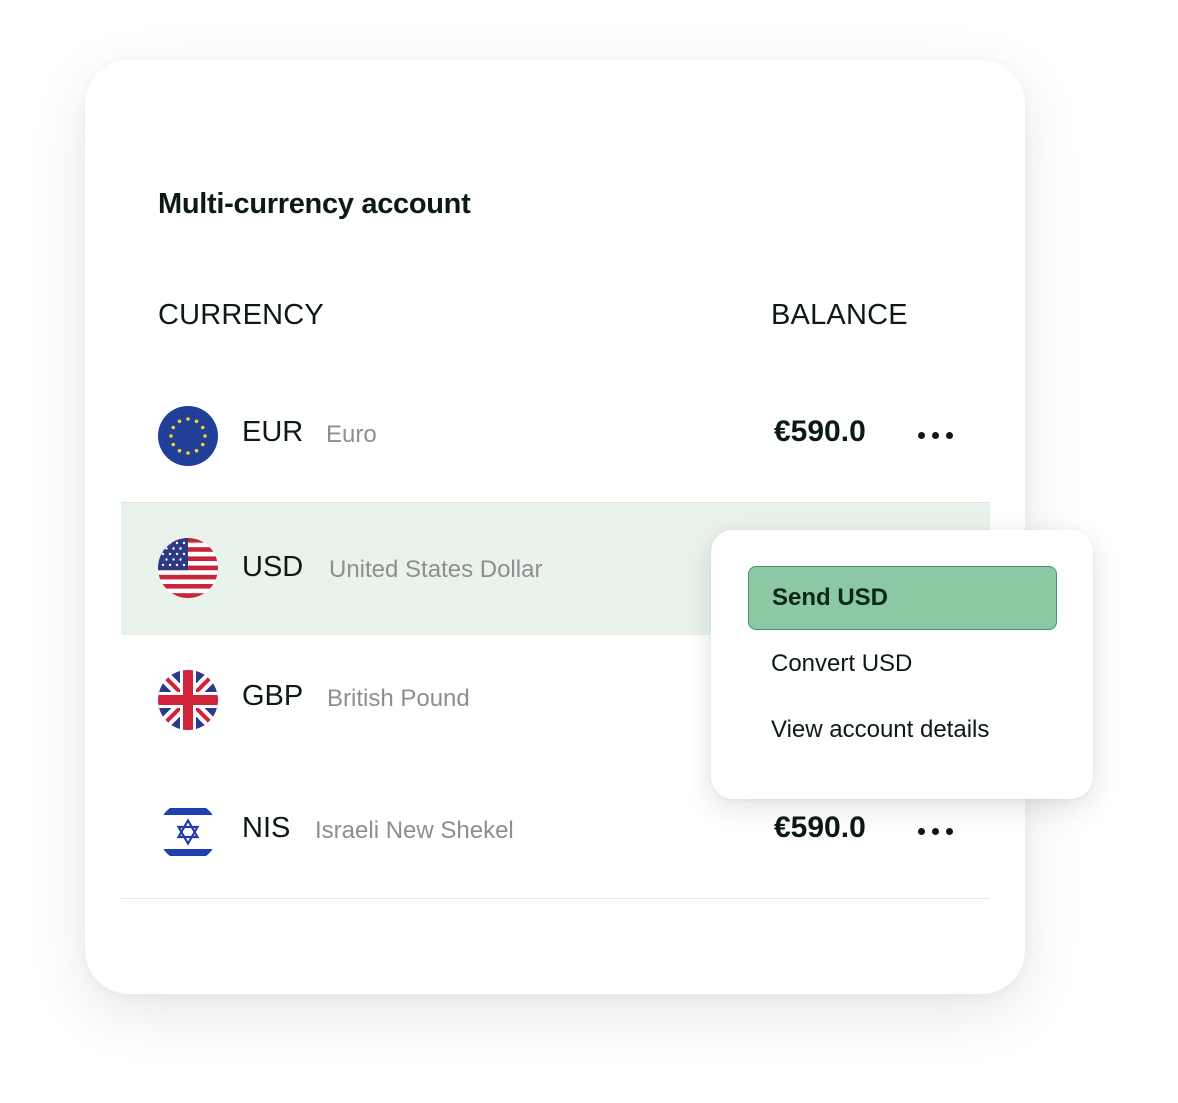 The height and width of the screenshot is (1103, 1178). Describe the element at coordinates (188, 436) in the screenshot. I see `eu-flag-icon` at that location.